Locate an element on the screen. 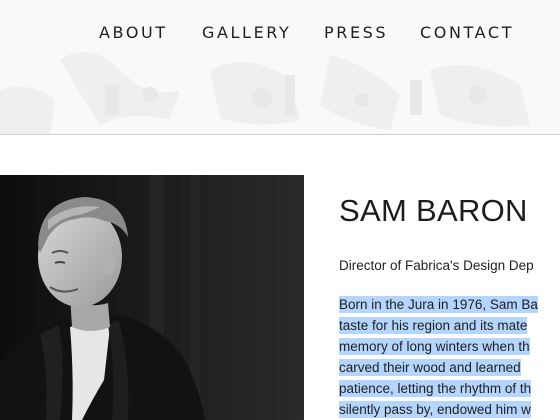 The width and height of the screenshot is (560, 420). bio-line: carved their wood and learned is located at coordinates (430, 367).